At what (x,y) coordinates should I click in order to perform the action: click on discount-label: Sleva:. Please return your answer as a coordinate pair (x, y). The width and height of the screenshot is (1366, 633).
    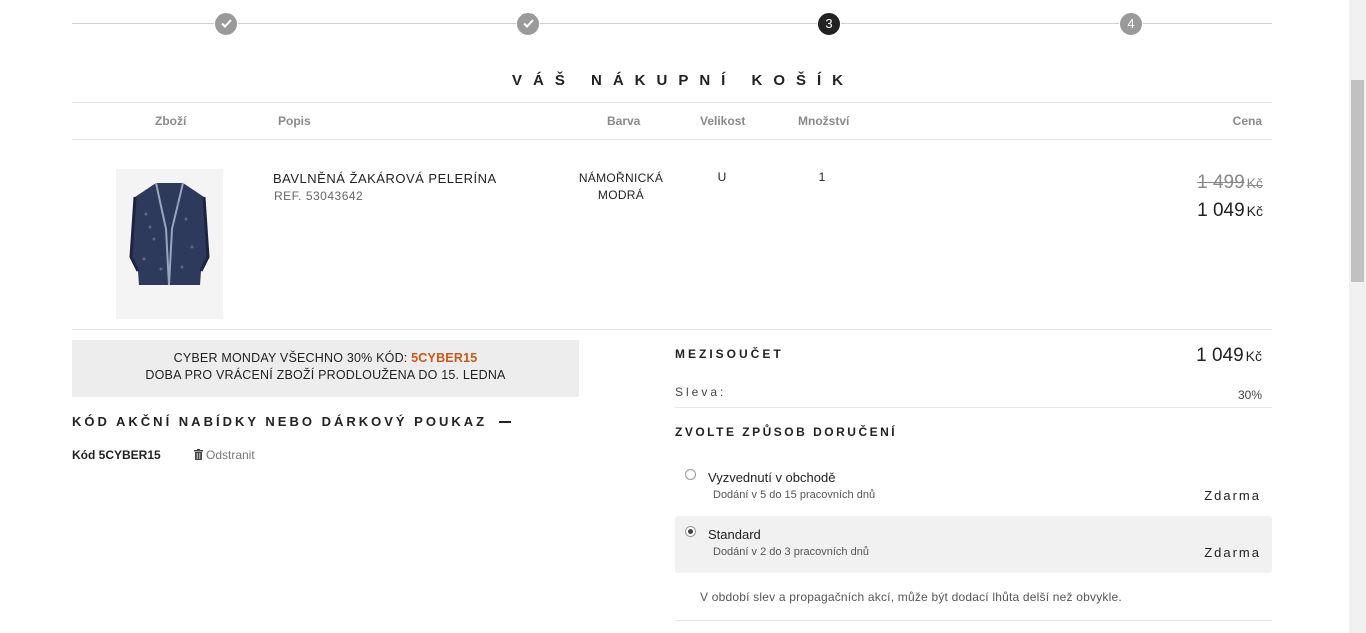
    Looking at the image, I should click on (701, 392).